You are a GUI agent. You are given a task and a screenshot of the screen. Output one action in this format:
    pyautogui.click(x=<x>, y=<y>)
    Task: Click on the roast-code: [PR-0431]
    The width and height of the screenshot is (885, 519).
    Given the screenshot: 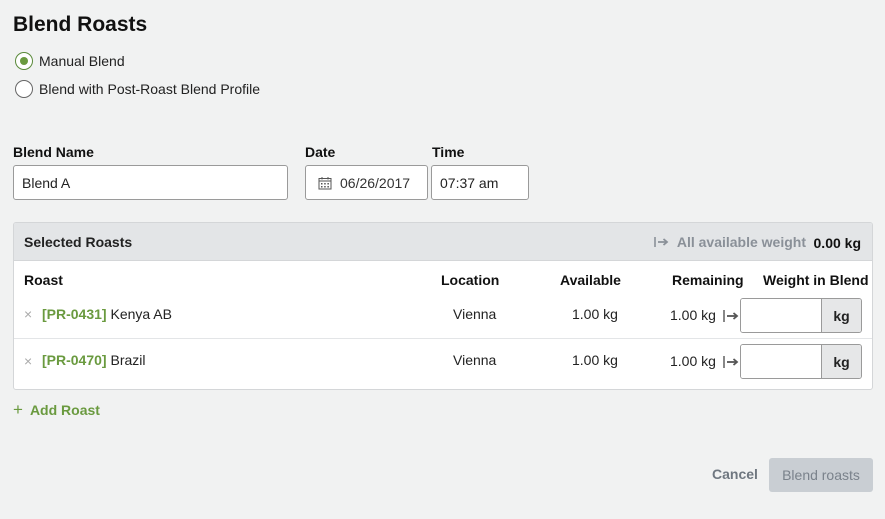 What is the action you would take?
    pyautogui.click(x=74, y=314)
    